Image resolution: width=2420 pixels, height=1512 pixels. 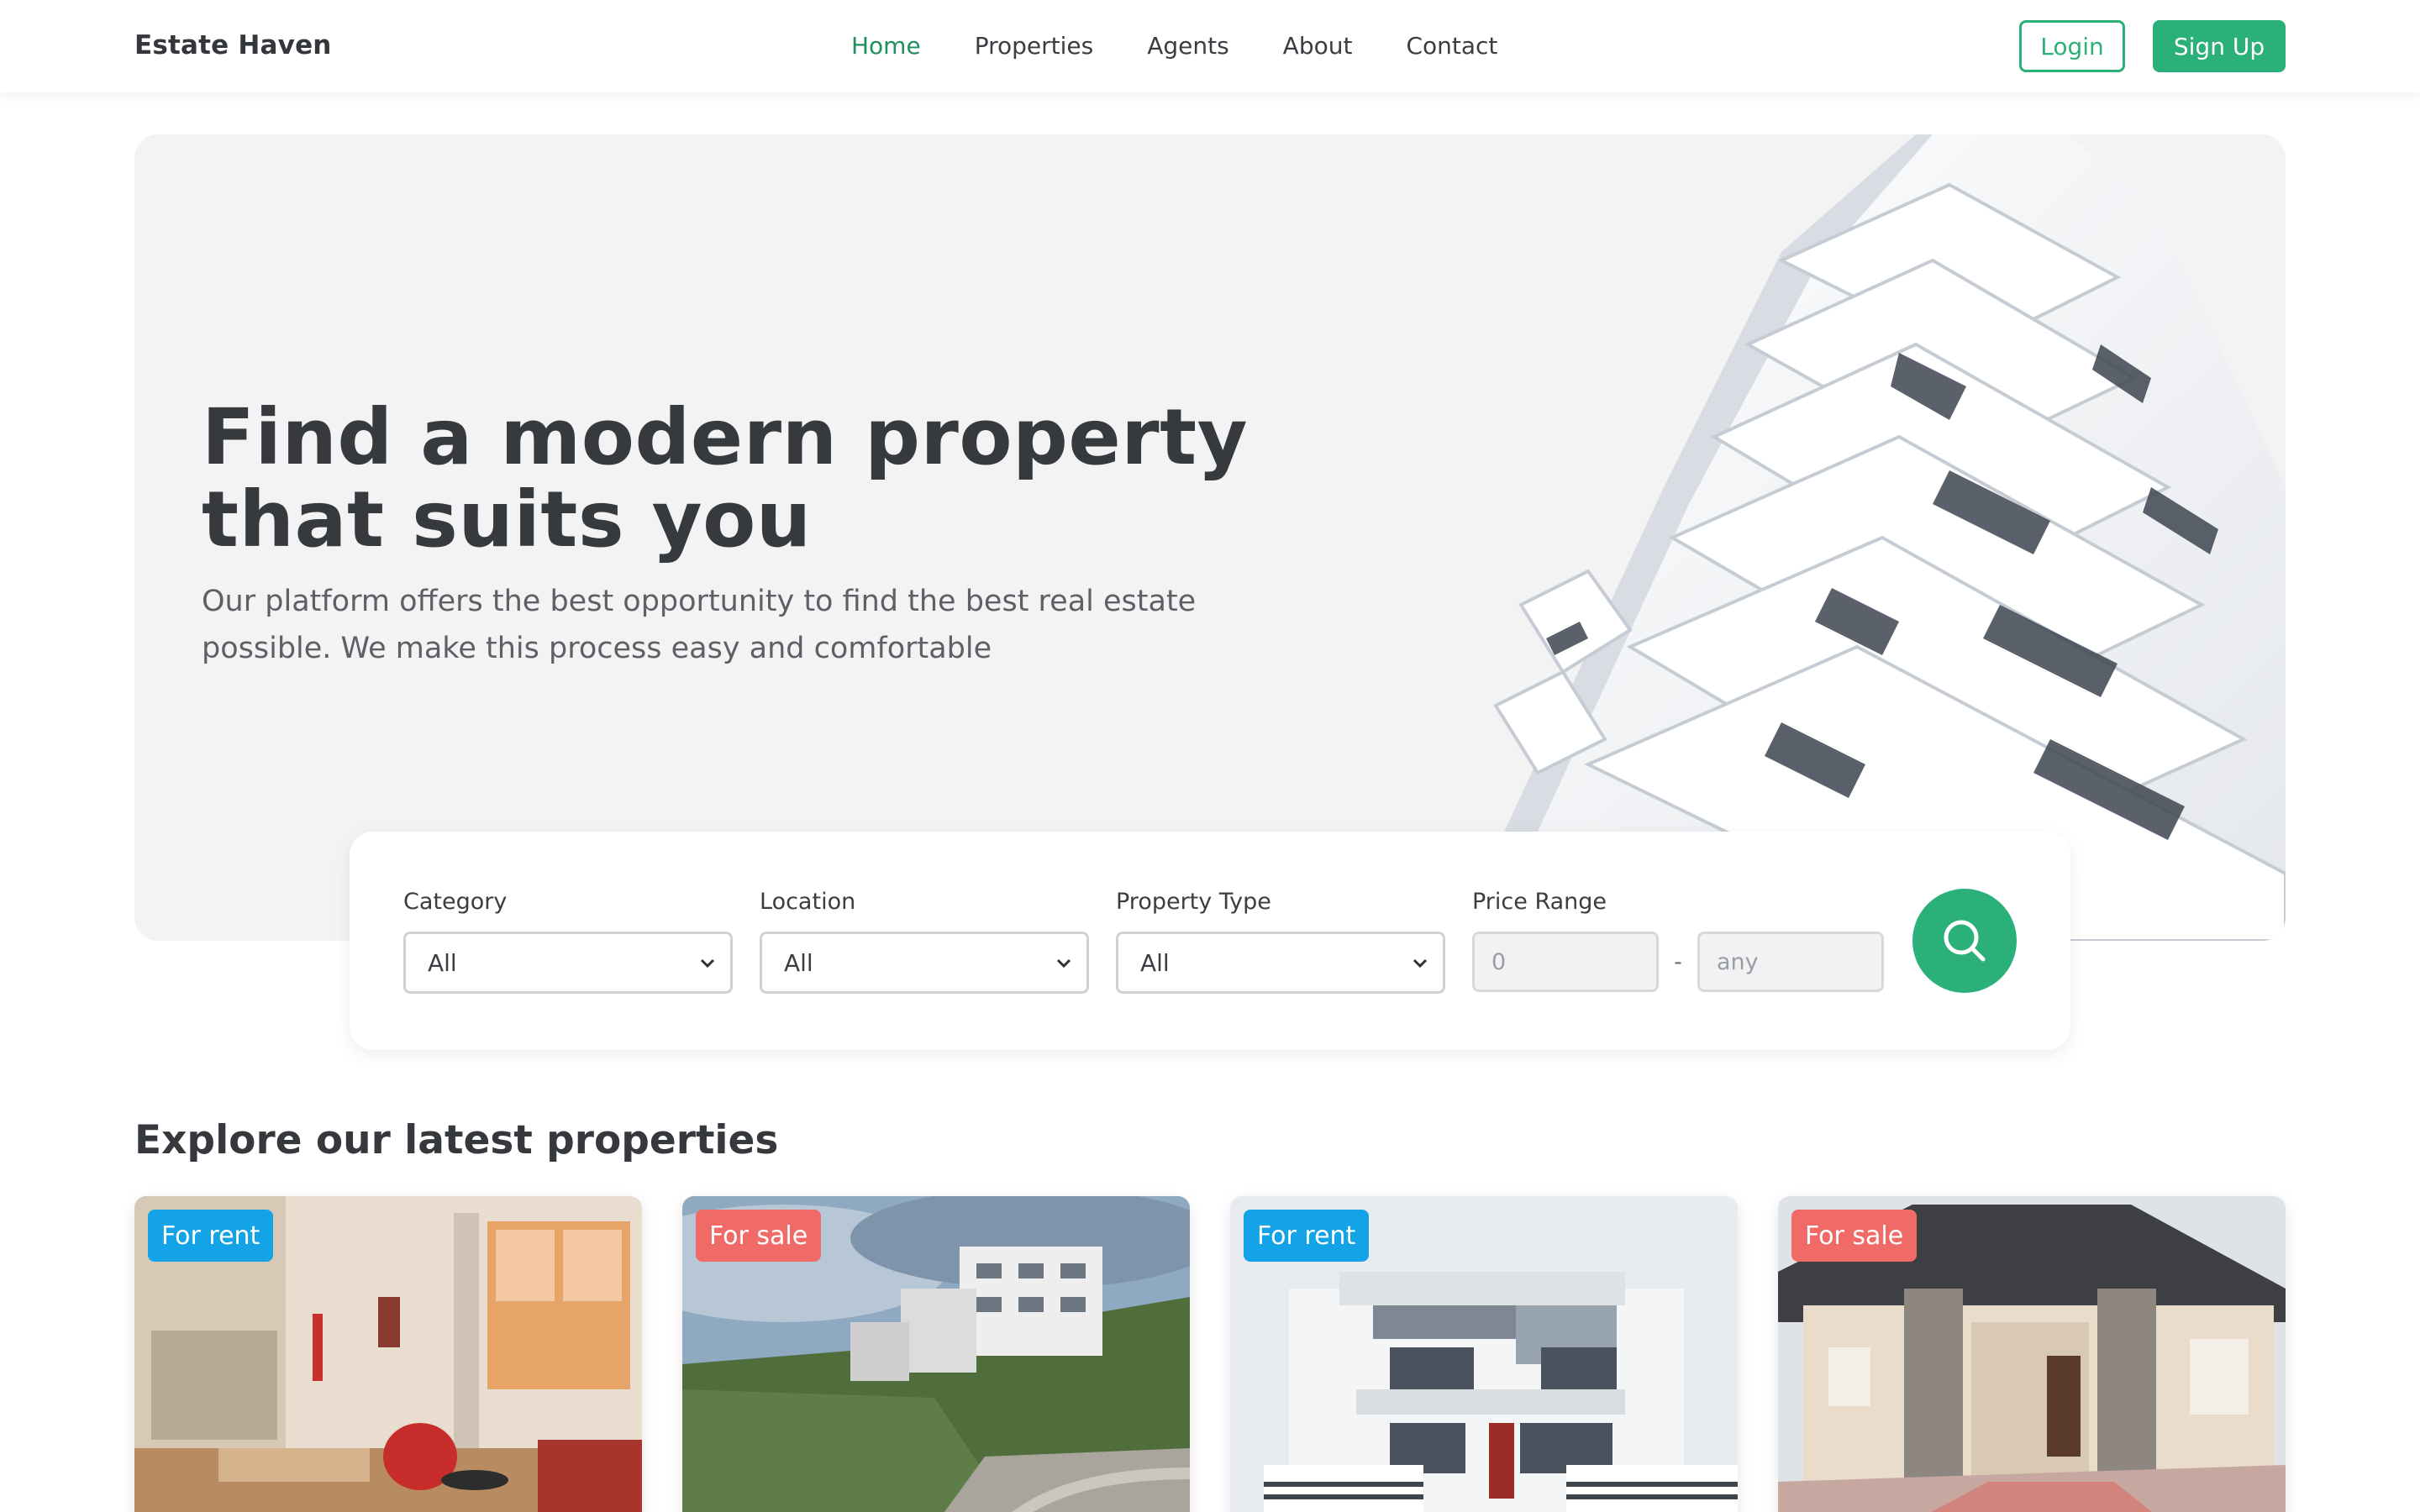 I want to click on price-min-input: 0, so click(x=1565, y=962).